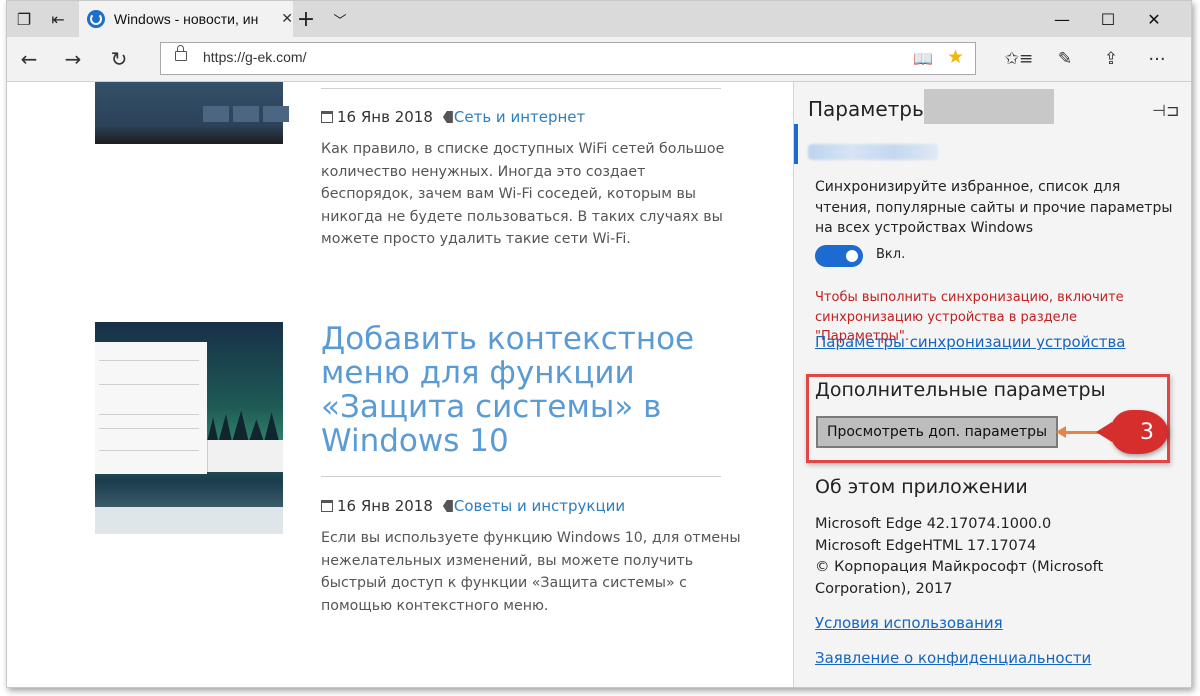 The height and width of the screenshot is (696, 1200). What do you see at coordinates (933, 524) in the screenshot?
I see `about-version-edge: Microsoft Edge 42.17074.1000.0` at bounding box center [933, 524].